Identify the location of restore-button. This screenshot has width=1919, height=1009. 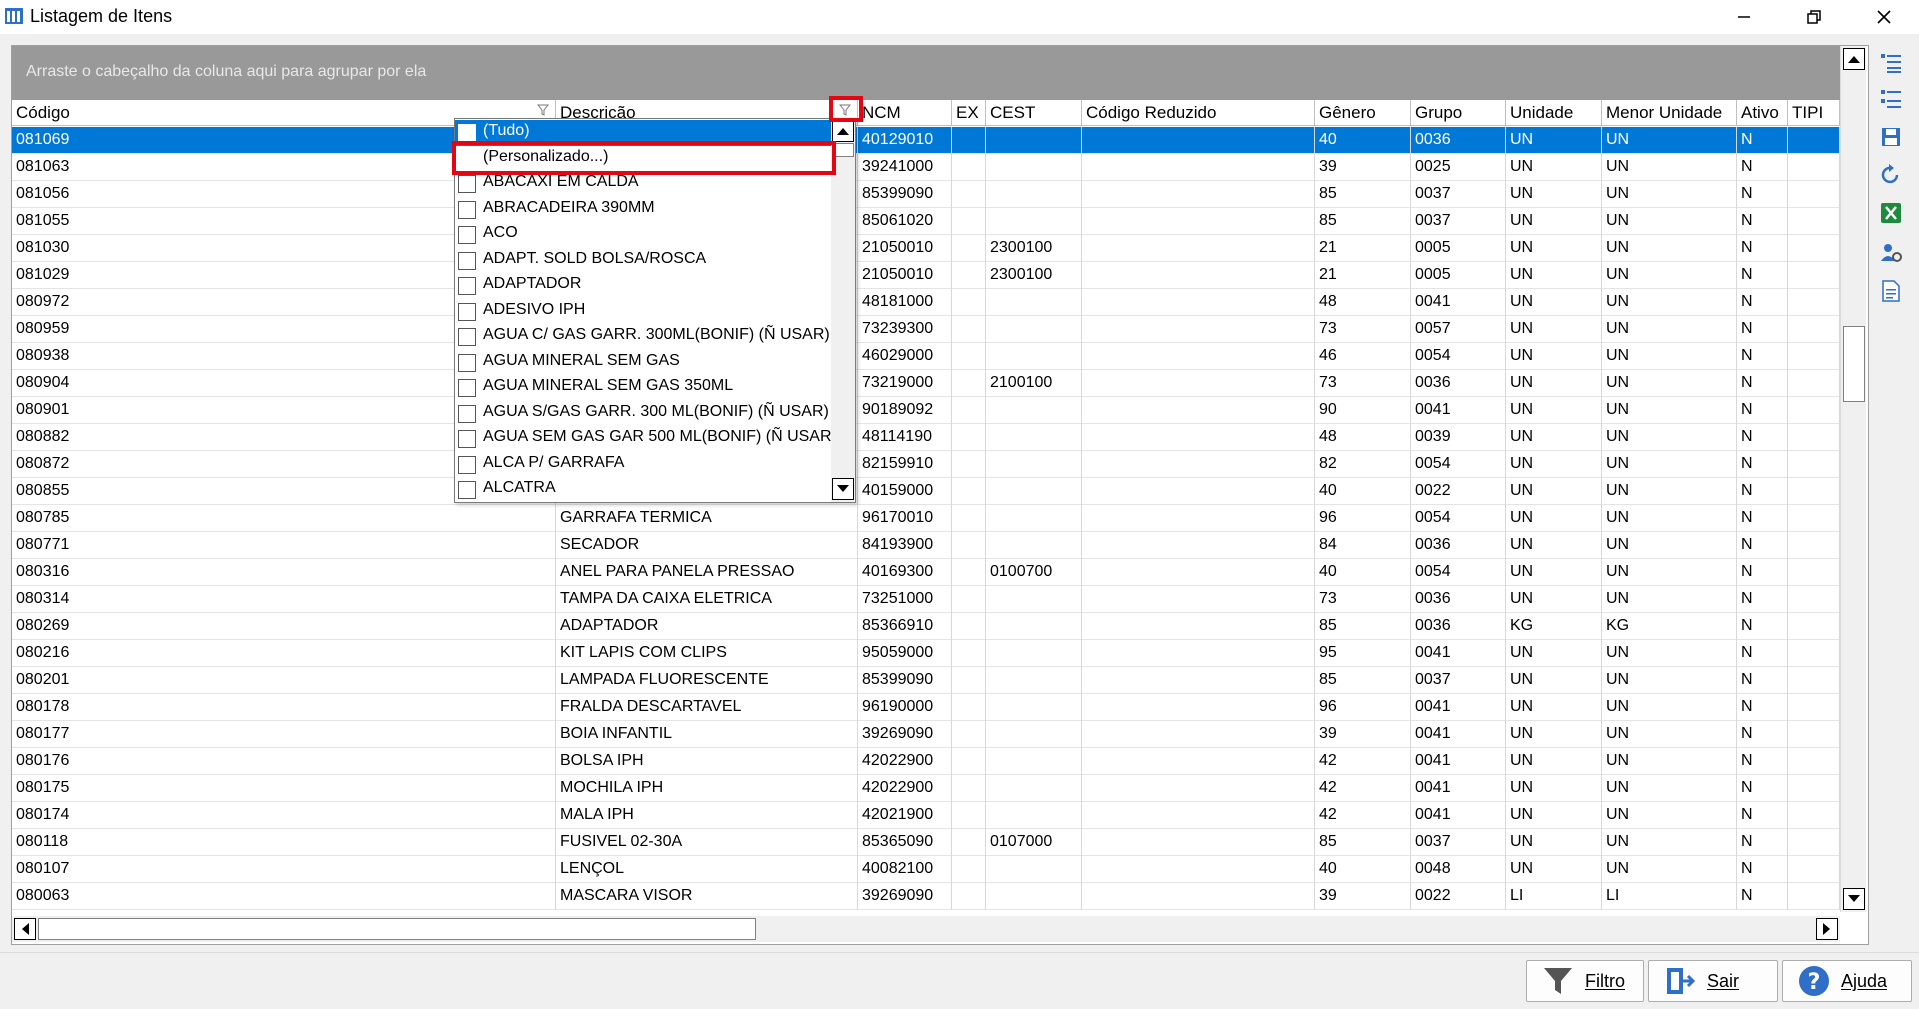
(1814, 17).